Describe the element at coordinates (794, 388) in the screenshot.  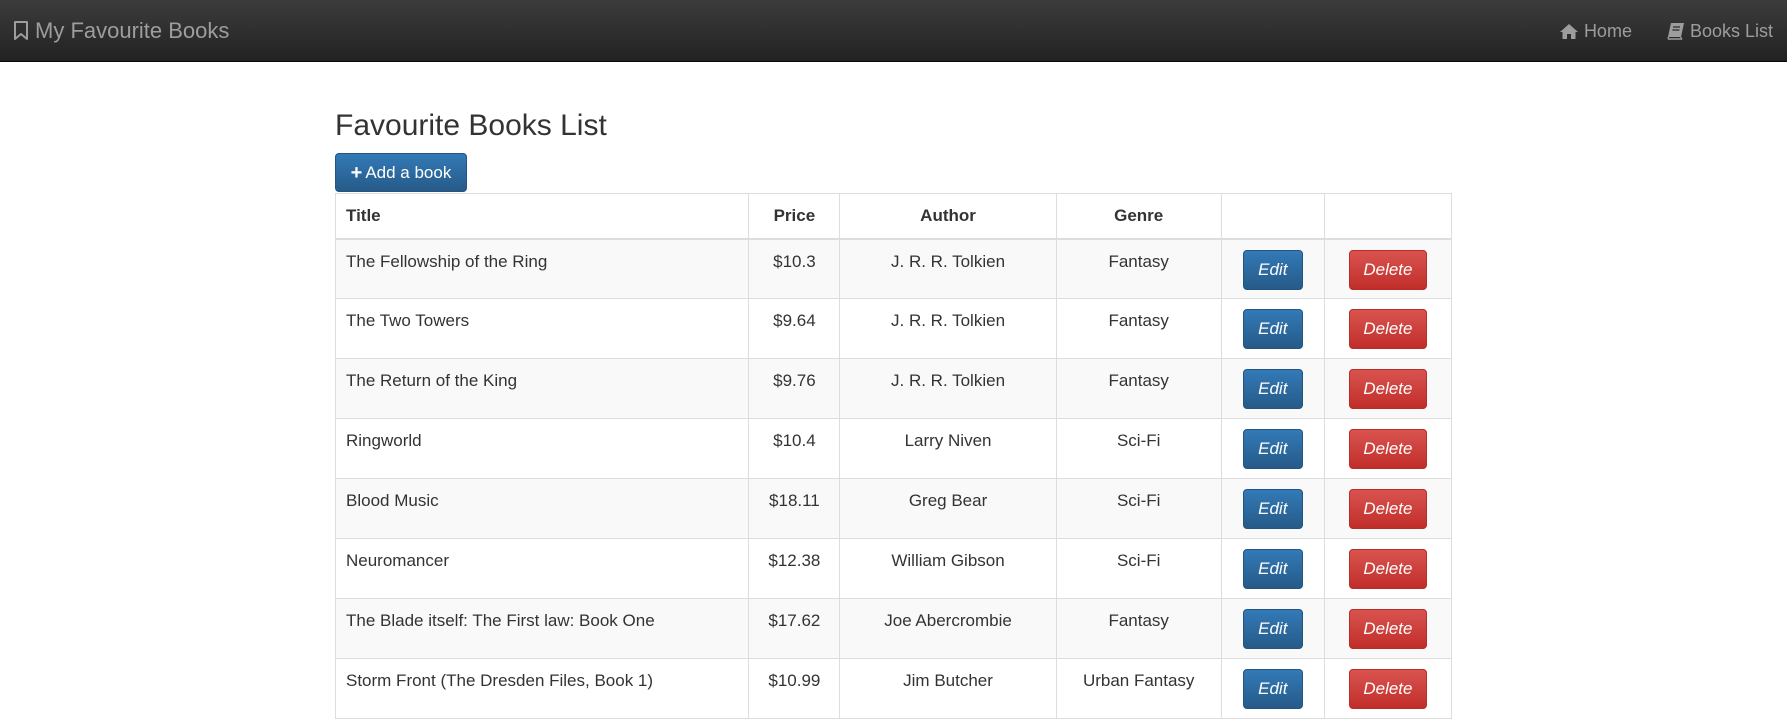
I see `cell-price: $9.76` at that location.